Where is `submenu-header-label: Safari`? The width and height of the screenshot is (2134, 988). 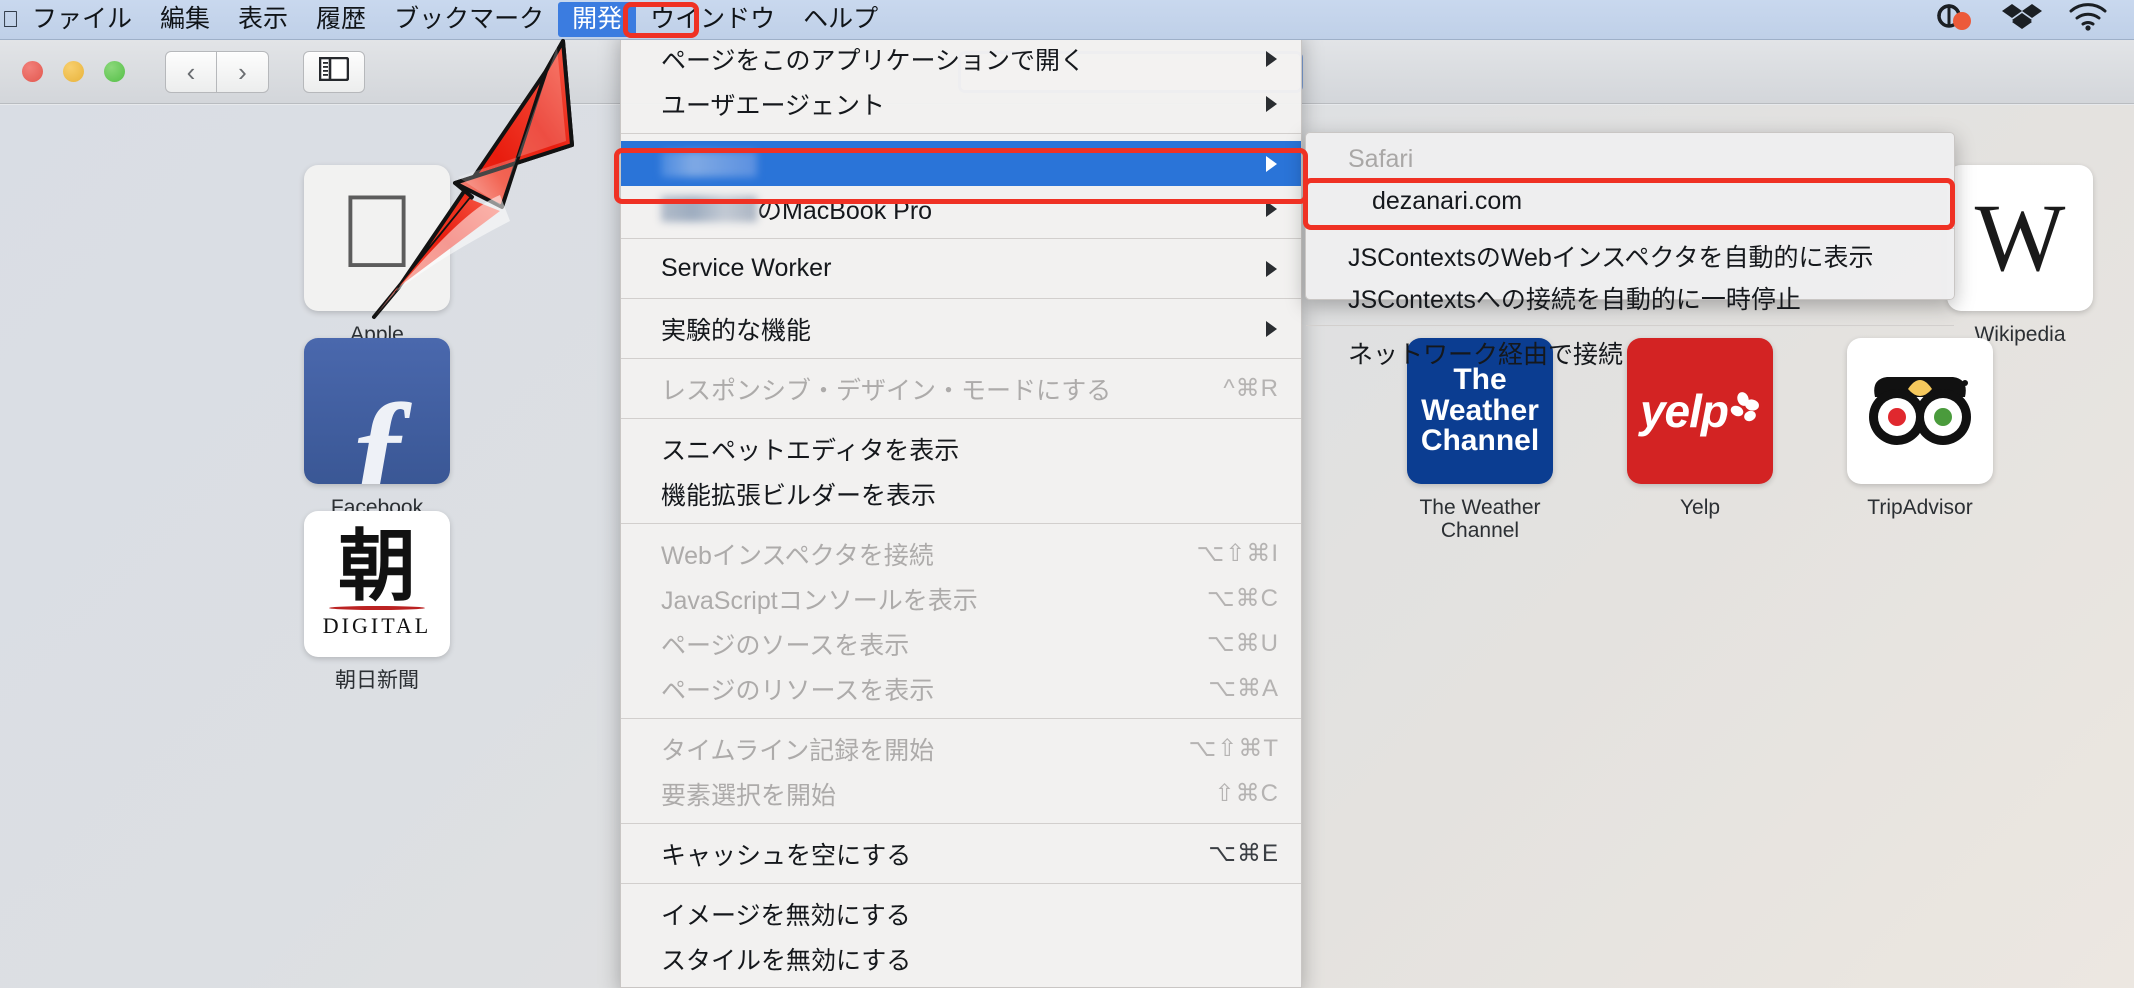 submenu-header-label: Safari is located at coordinates (1381, 158).